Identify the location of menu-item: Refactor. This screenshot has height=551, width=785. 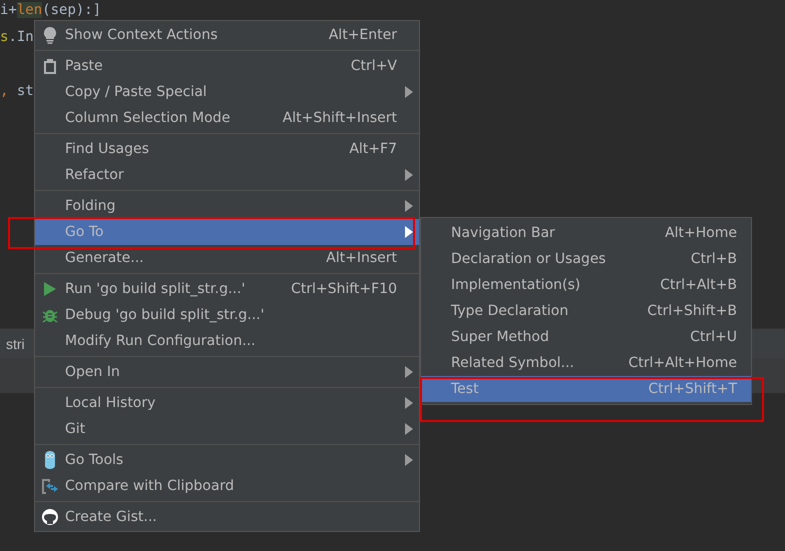
(227, 175).